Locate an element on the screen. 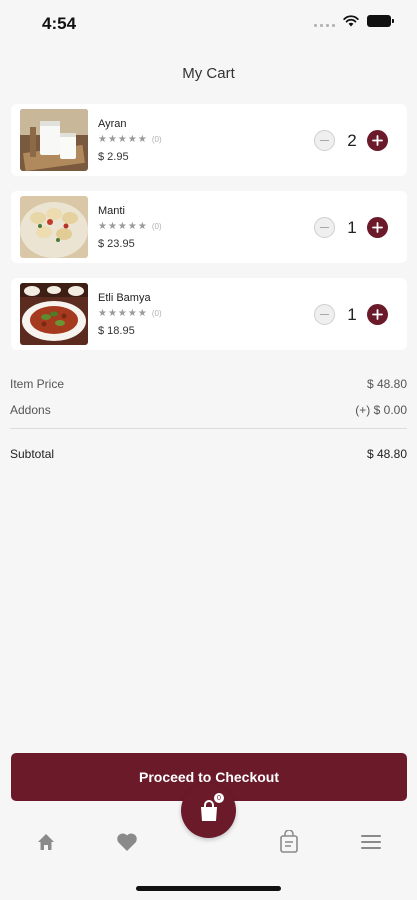 The height and width of the screenshot is (900, 417). manti-dumplings-image is located at coordinates (54, 227).